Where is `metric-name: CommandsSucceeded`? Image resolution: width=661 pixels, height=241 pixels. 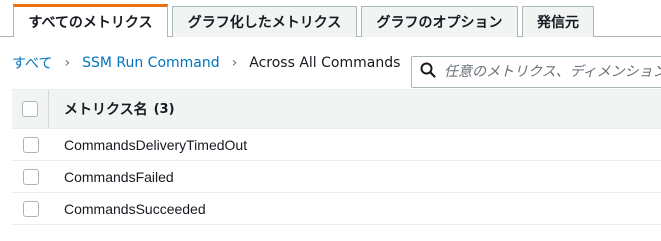
metric-name: CommandsSucceeded is located at coordinates (135, 208).